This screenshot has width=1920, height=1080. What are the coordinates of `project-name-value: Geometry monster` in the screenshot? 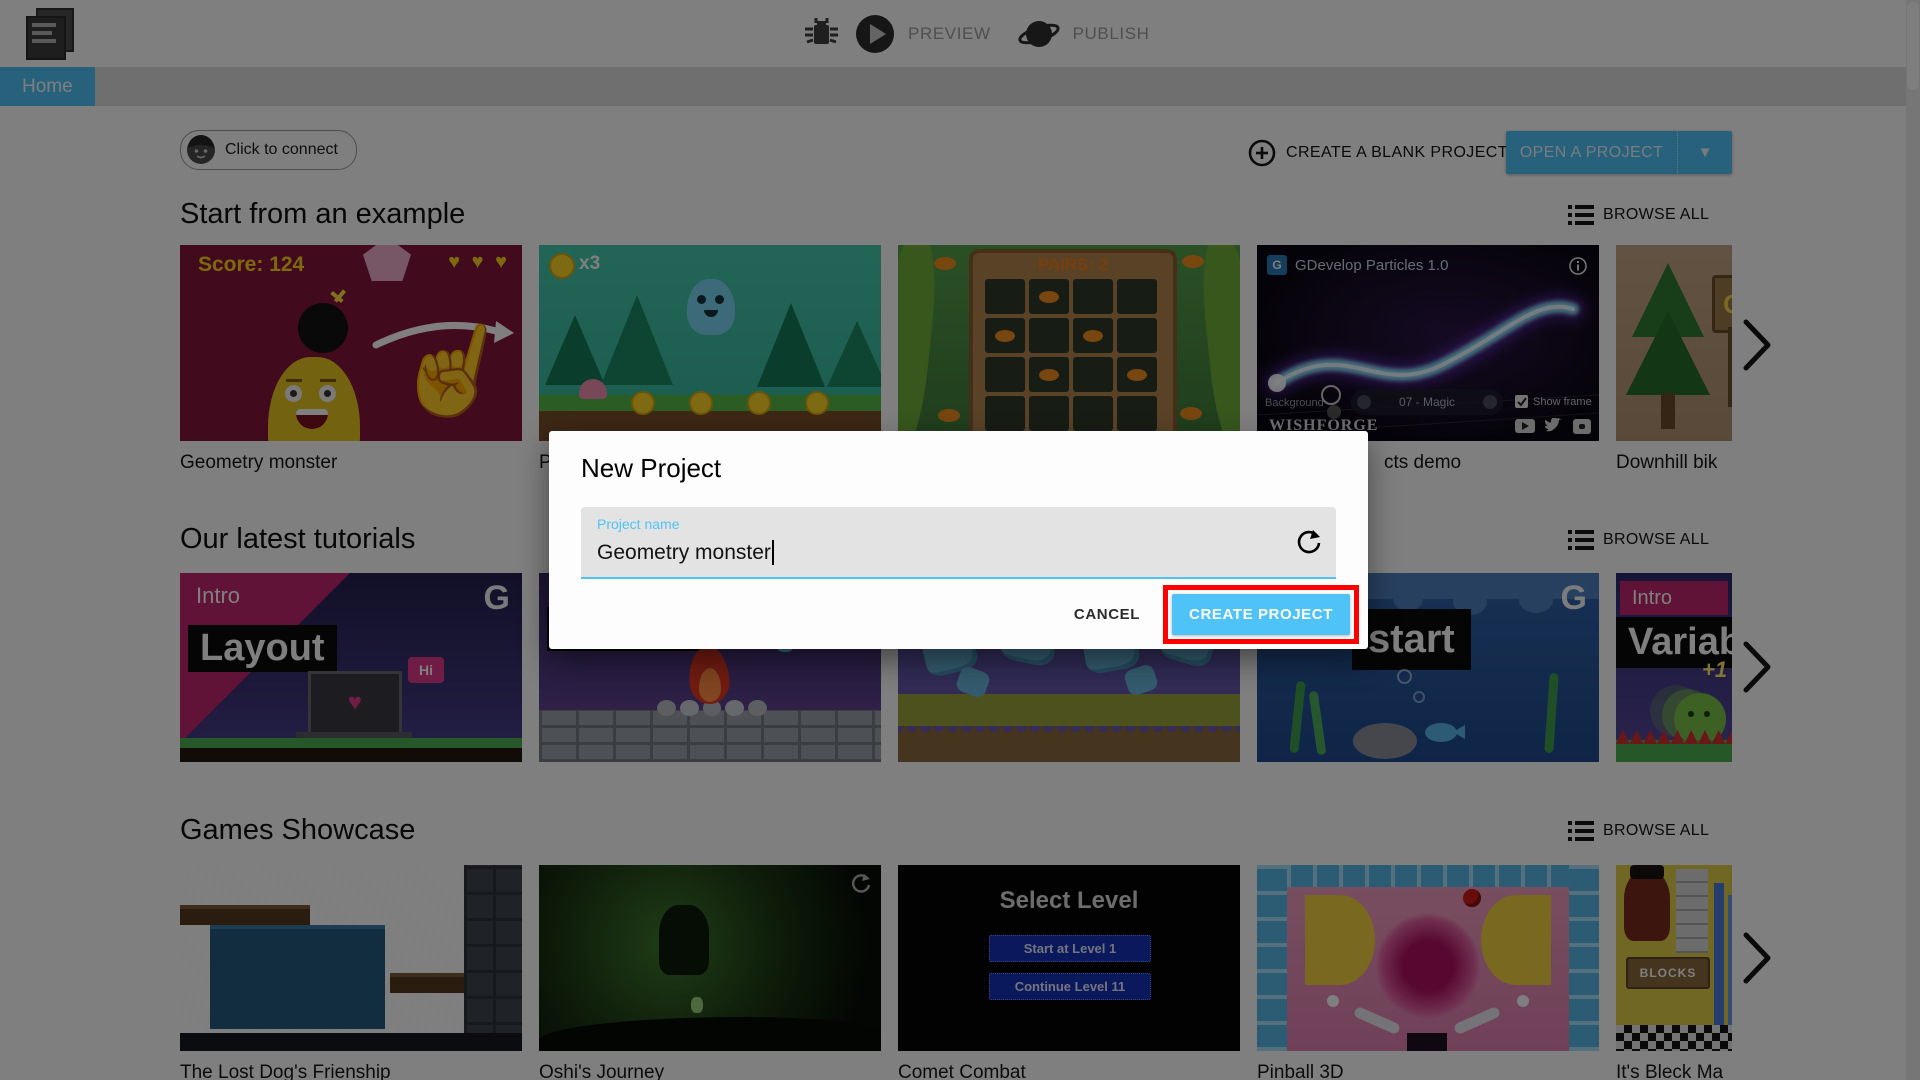 It's located at (684, 552).